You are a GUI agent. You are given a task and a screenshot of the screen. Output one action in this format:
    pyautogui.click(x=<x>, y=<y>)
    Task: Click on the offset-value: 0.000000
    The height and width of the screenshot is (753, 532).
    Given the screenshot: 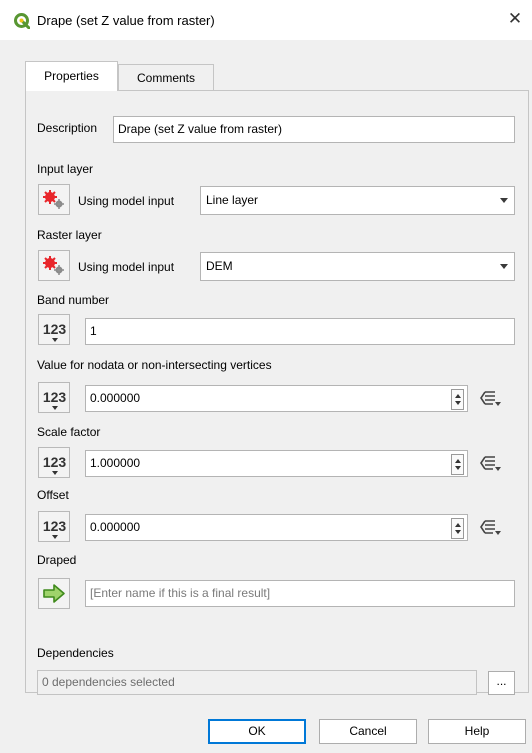 What is the action you would take?
    pyautogui.click(x=115, y=527)
    